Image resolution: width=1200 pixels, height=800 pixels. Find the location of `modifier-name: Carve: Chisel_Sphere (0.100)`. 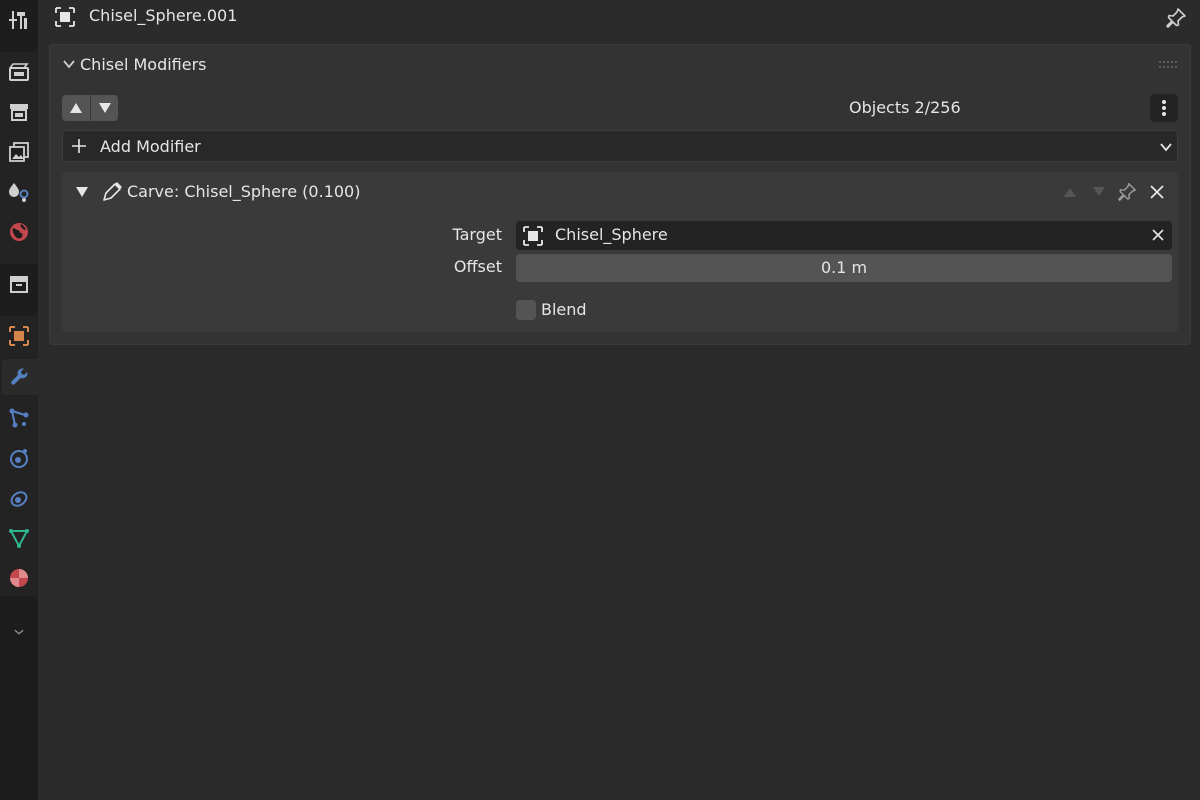

modifier-name: Carve: Chisel_Sphere (0.100) is located at coordinates (244, 191).